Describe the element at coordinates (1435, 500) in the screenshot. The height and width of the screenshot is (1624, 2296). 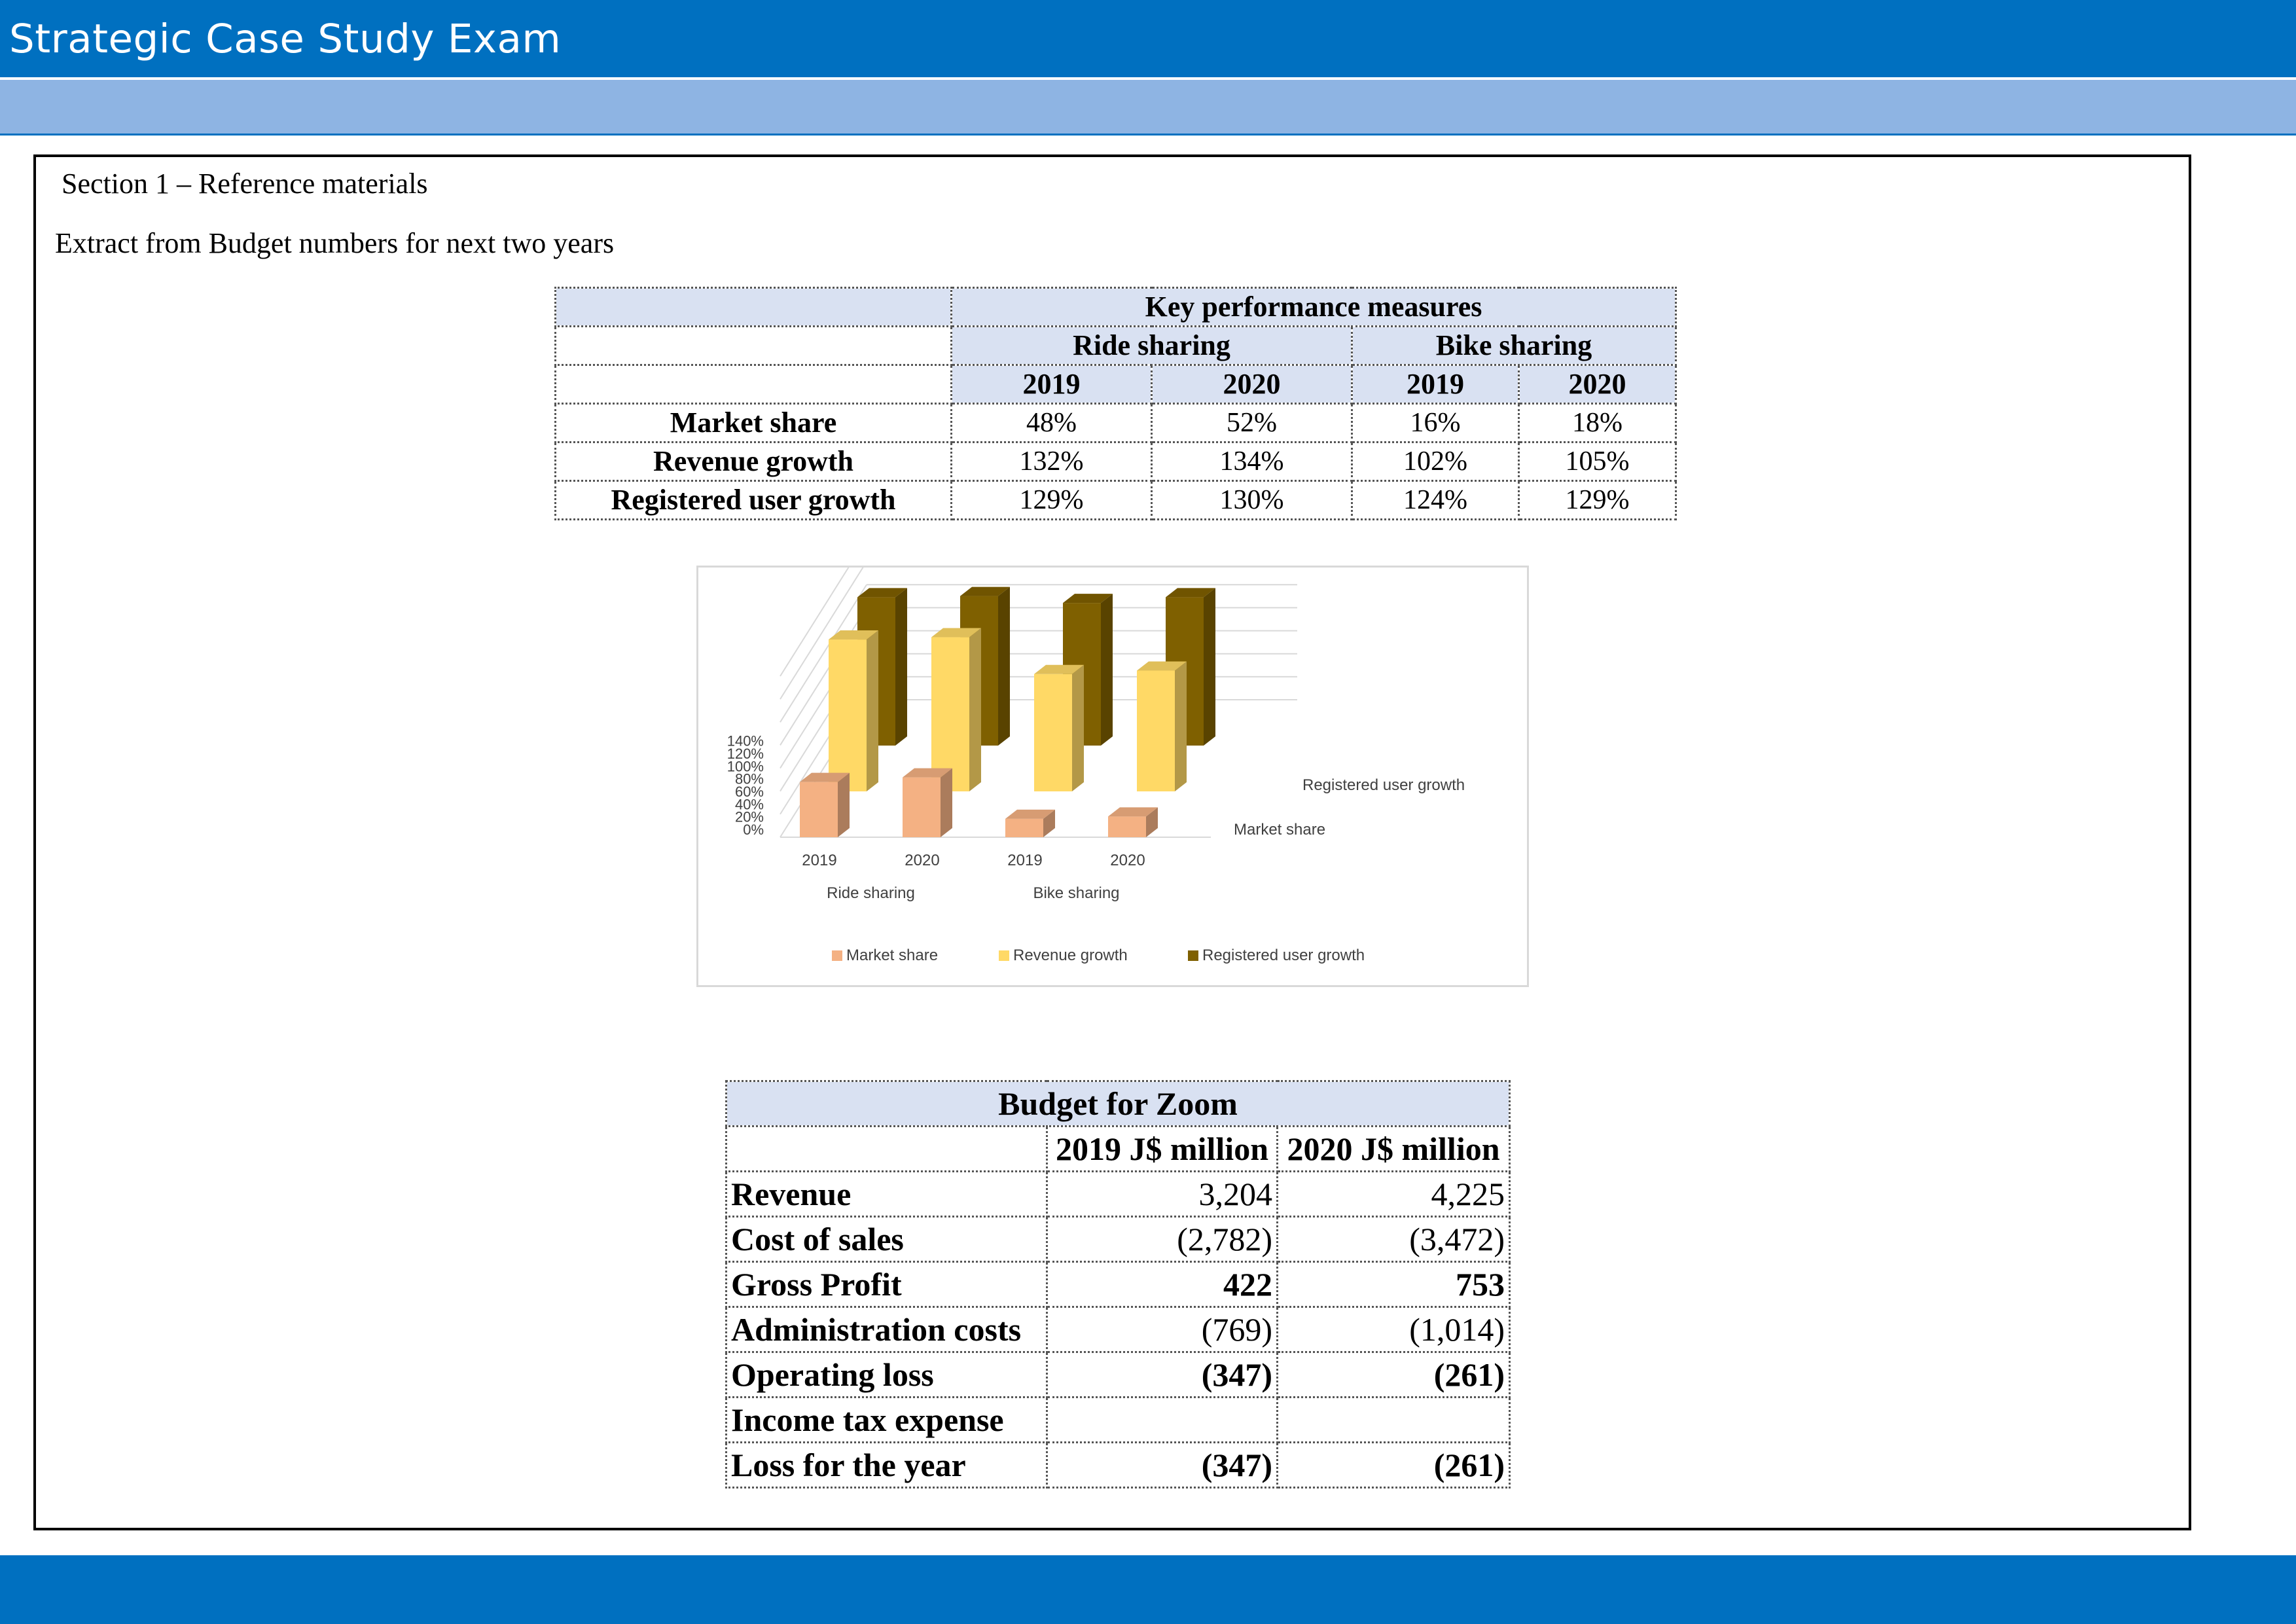
I see `table-cell: 124%` at that location.